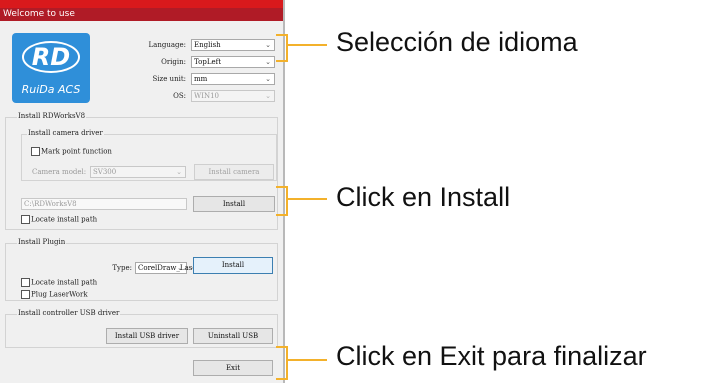  Describe the element at coordinates (233, 96) in the screenshot. I see `os-select: WIN10 ⌄` at that location.